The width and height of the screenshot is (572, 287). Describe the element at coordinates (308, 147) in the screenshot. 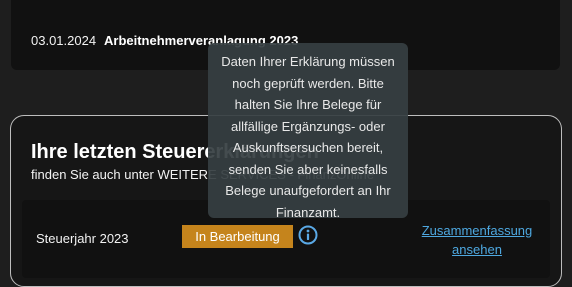

I see `tooltip-line: Auskunftsersuchen bereit,` at that location.